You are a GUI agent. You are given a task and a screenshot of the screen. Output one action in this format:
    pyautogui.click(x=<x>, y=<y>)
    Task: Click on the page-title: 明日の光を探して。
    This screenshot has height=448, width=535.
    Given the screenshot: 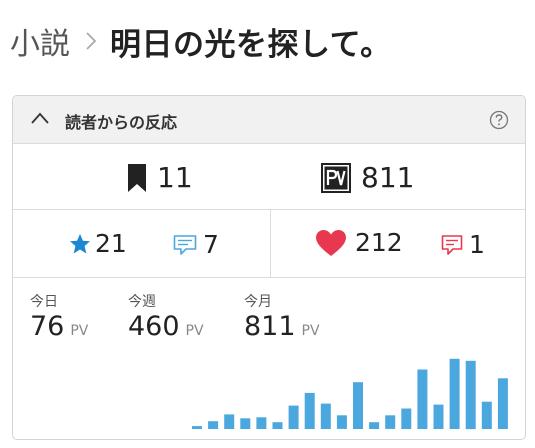 What is the action you would take?
    pyautogui.click(x=251, y=44)
    